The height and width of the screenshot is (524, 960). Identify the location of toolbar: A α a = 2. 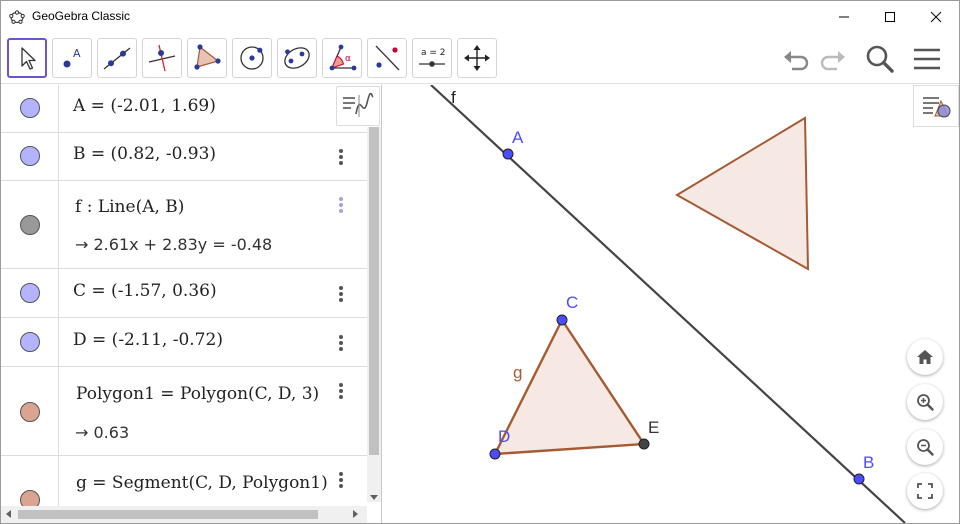
(480, 58).